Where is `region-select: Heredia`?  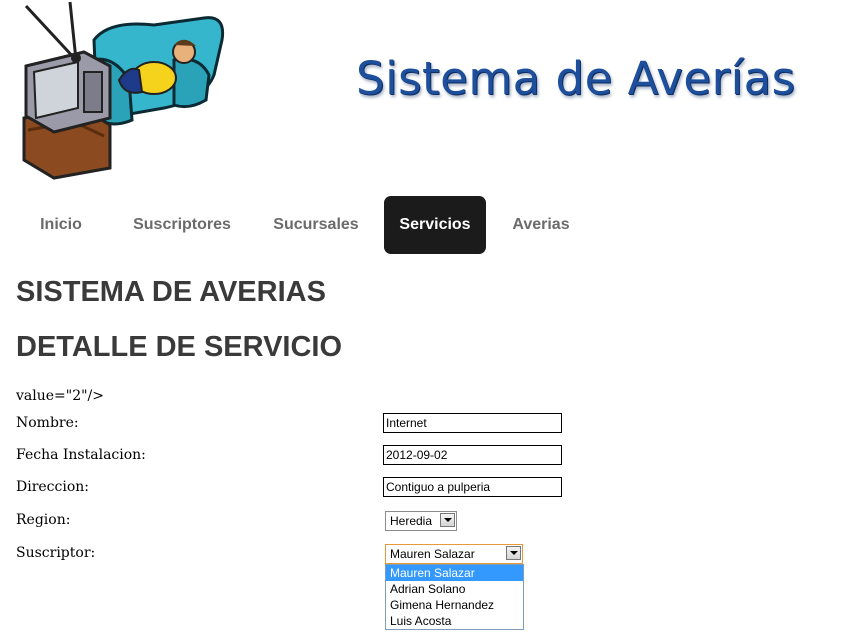
region-select: Heredia is located at coordinates (421, 521).